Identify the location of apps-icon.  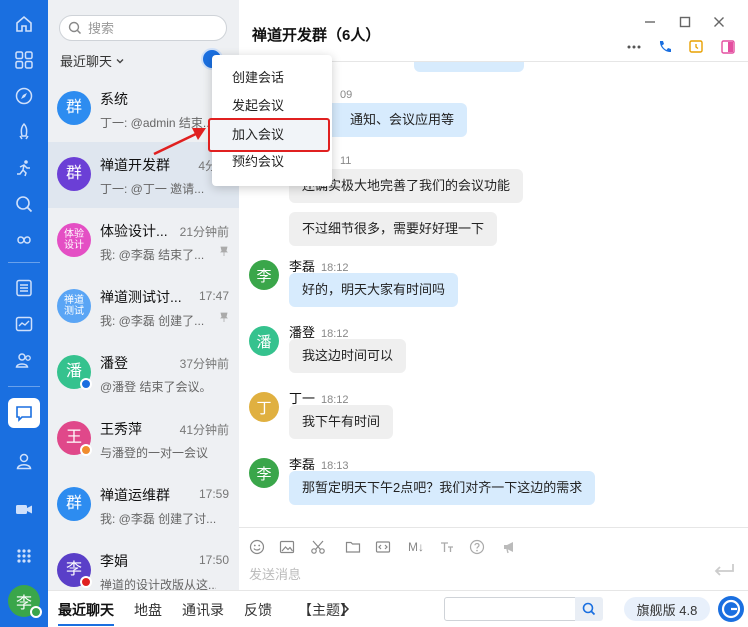
(24, 60).